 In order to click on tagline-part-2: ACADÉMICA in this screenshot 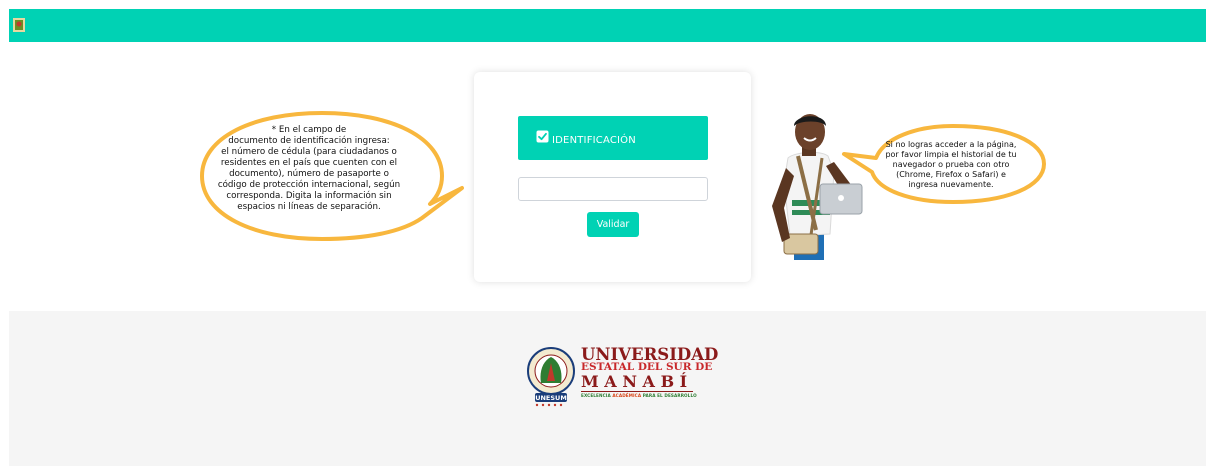, I will do `click(627, 395)`.